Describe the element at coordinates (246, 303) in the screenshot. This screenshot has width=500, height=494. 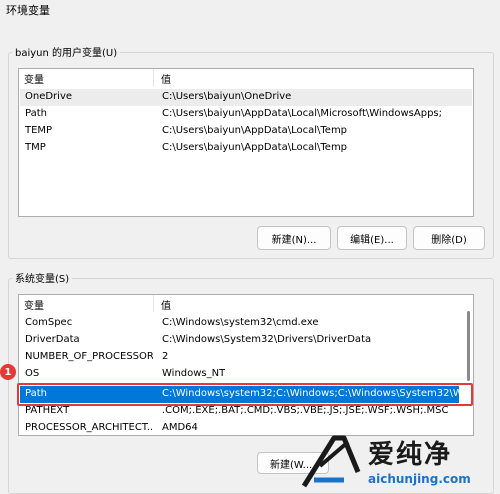
I see `system-vars-header: 变量 值` at that location.